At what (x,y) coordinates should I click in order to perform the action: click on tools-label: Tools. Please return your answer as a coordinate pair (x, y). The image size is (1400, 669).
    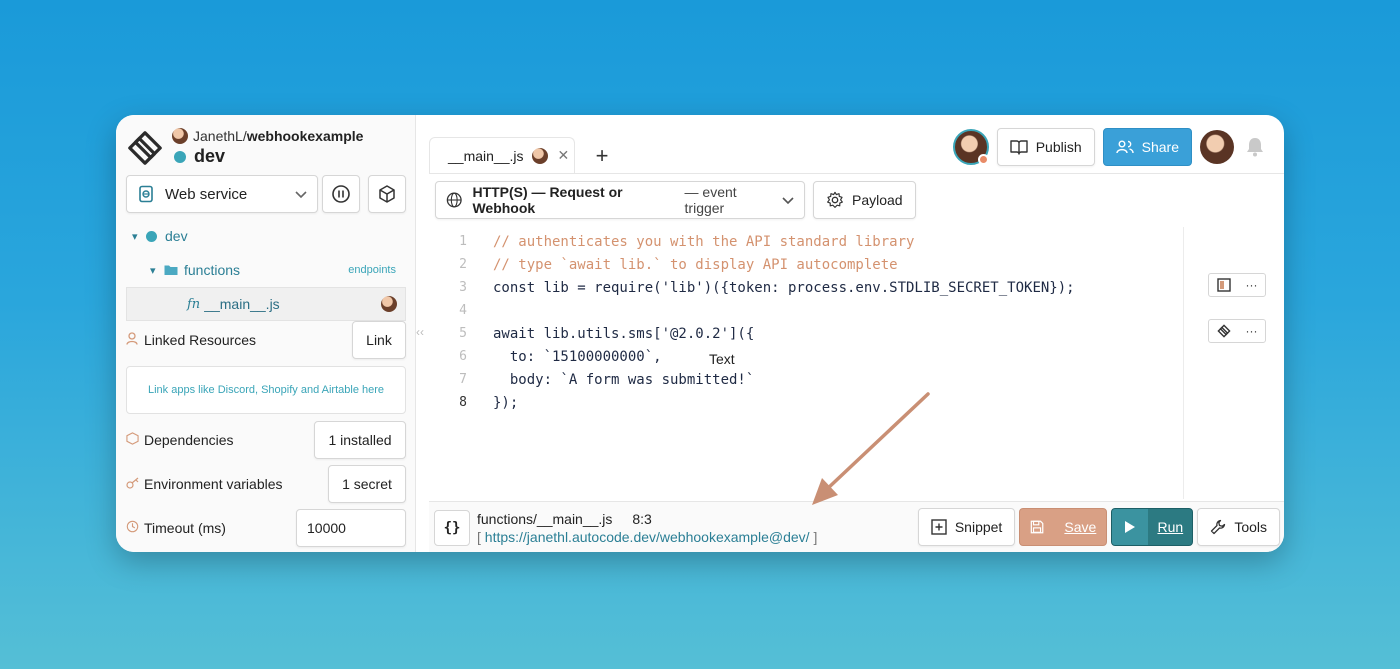
    Looking at the image, I should click on (1250, 527).